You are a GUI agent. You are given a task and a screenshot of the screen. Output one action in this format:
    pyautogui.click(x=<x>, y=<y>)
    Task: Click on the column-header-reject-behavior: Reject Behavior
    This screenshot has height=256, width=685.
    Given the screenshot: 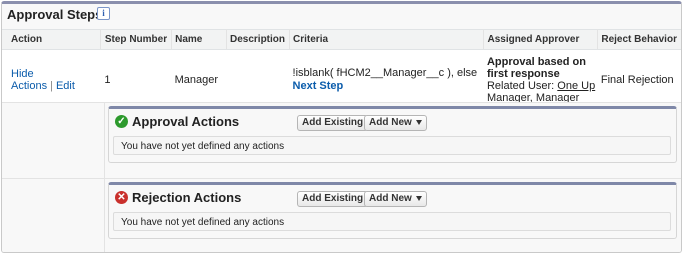 What is the action you would take?
    pyautogui.click(x=639, y=39)
    